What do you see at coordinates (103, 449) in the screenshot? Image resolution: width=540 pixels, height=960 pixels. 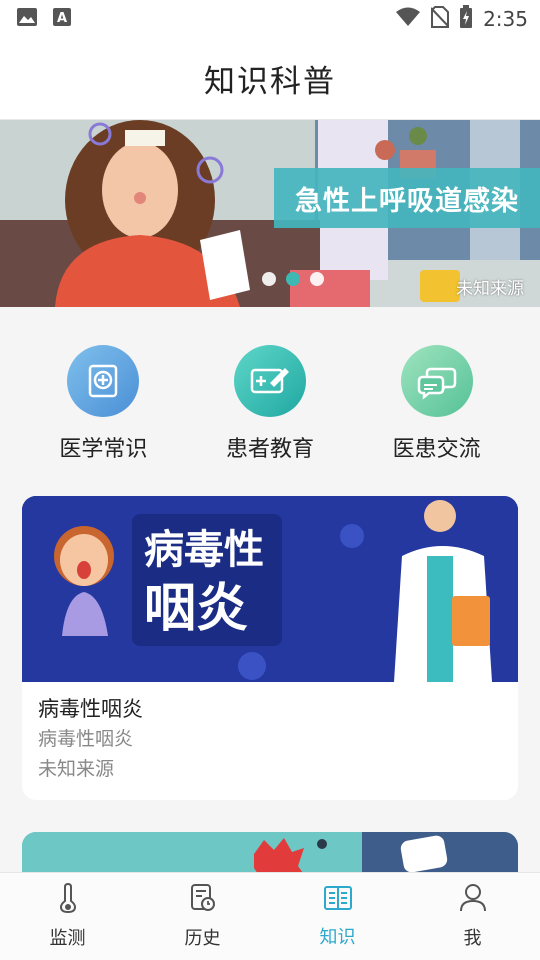 I see `category-label: 医学常识` at bounding box center [103, 449].